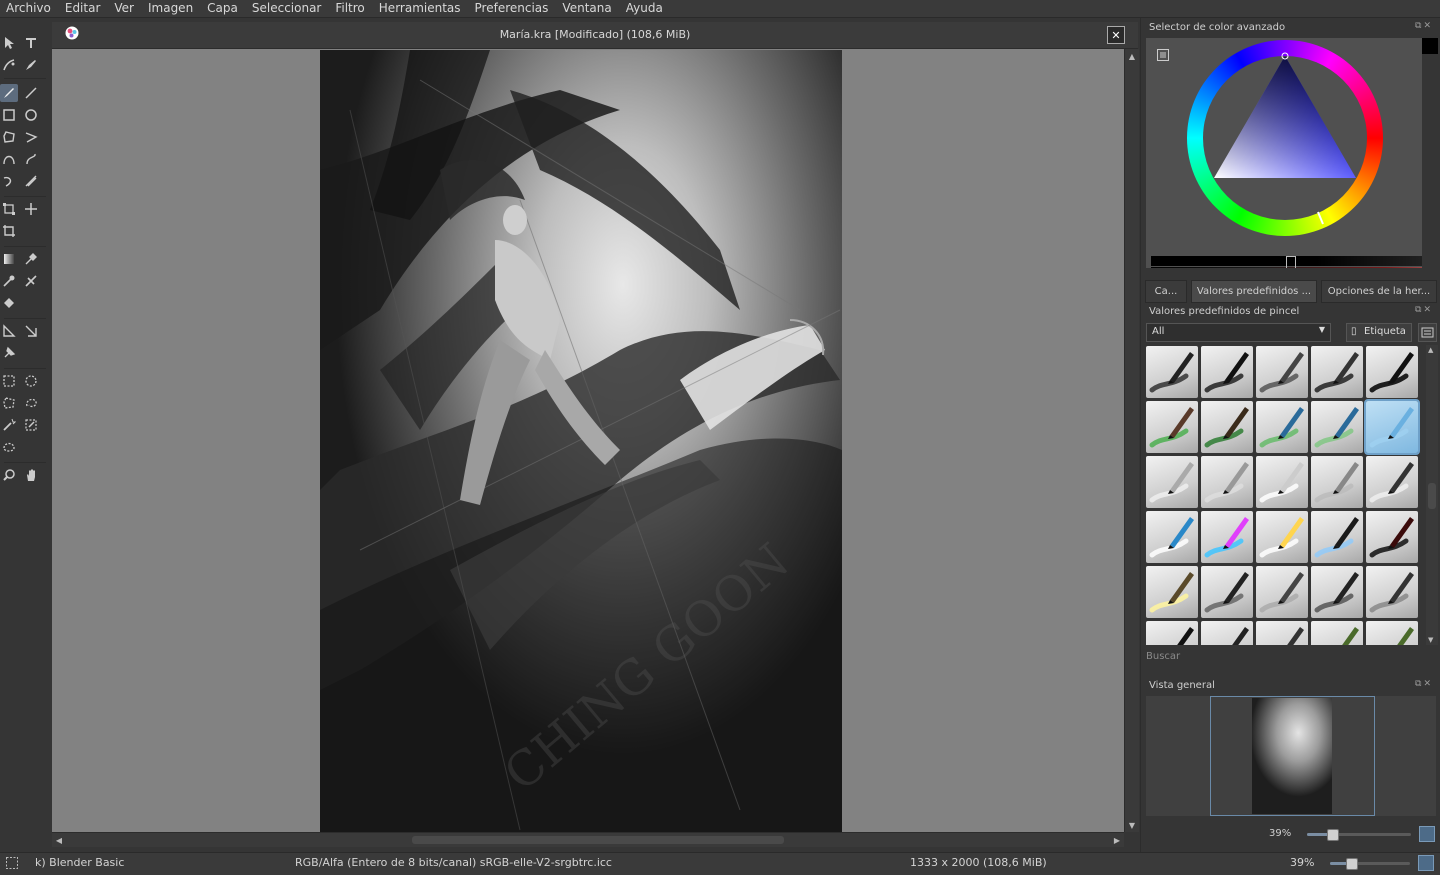 This screenshot has height=875, width=1440. I want to click on menu-editar: Editar, so click(83, 8).